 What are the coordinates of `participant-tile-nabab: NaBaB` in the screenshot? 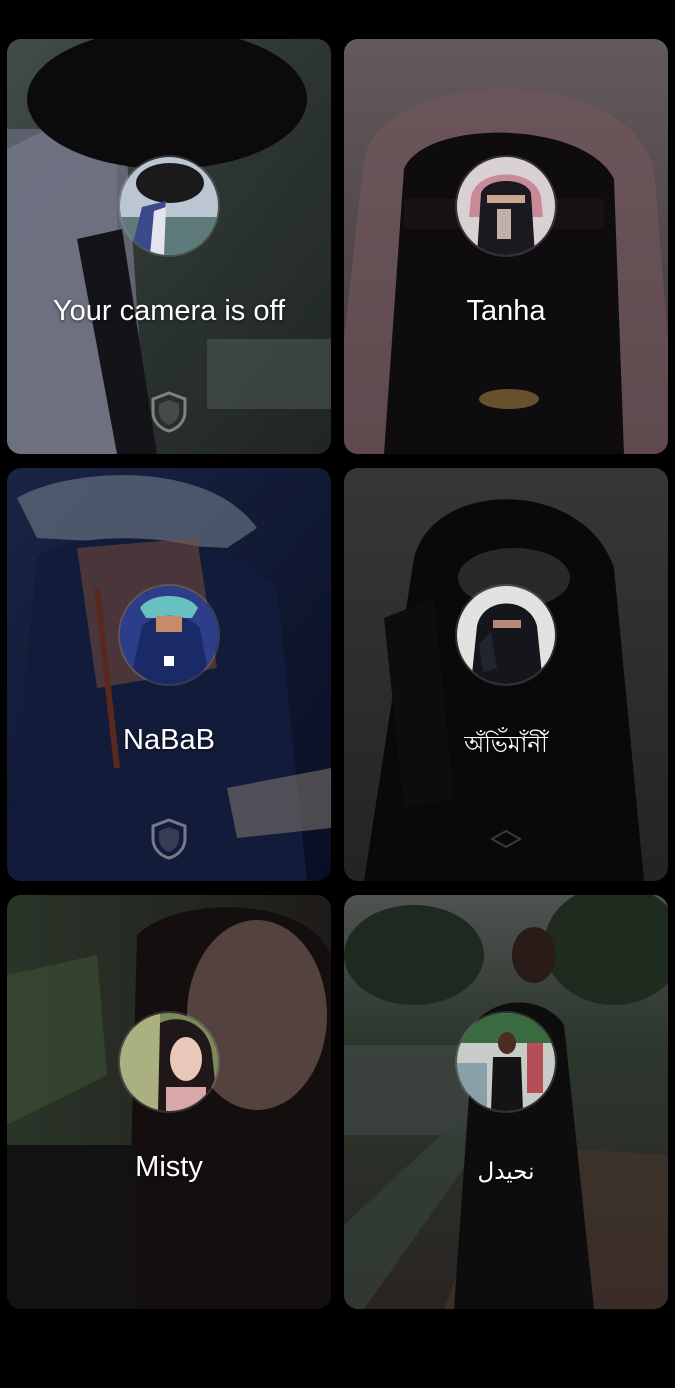 It's located at (169, 674).